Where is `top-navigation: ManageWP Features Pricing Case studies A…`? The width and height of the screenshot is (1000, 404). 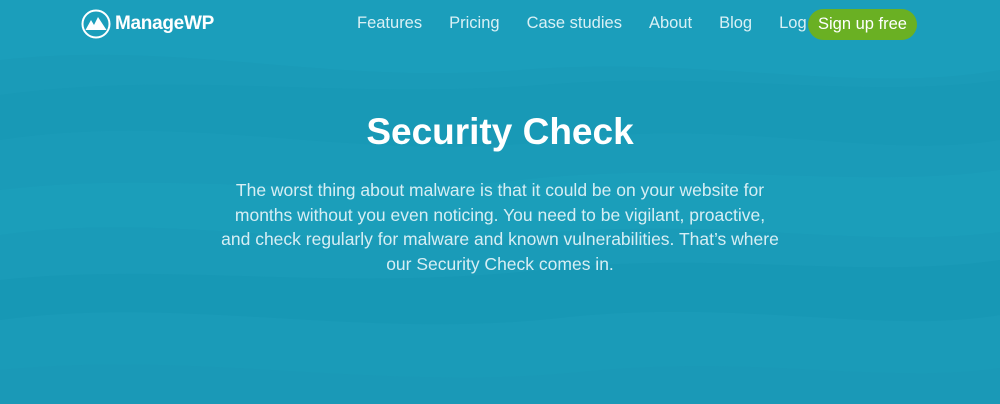
top-navigation: ManageWP Features Pricing Case studies A… is located at coordinates (500, 25).